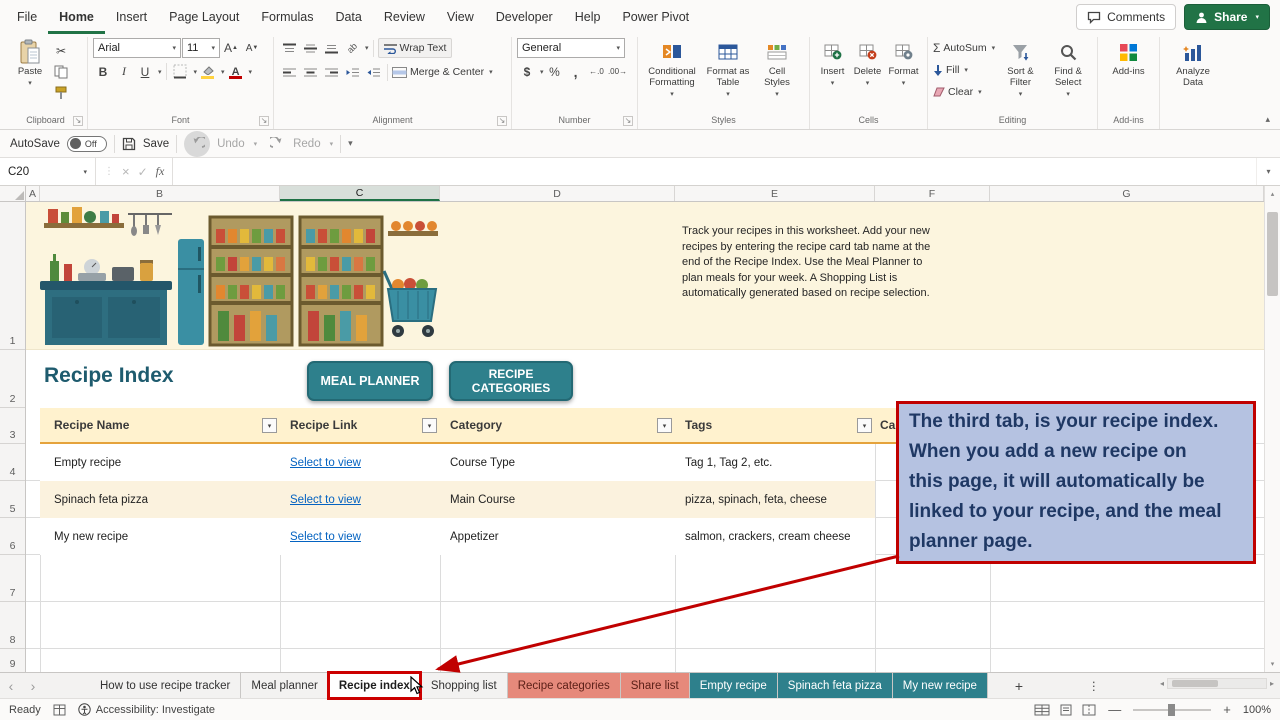  I want to click on decrease-indent-icon, so click(352, 72).